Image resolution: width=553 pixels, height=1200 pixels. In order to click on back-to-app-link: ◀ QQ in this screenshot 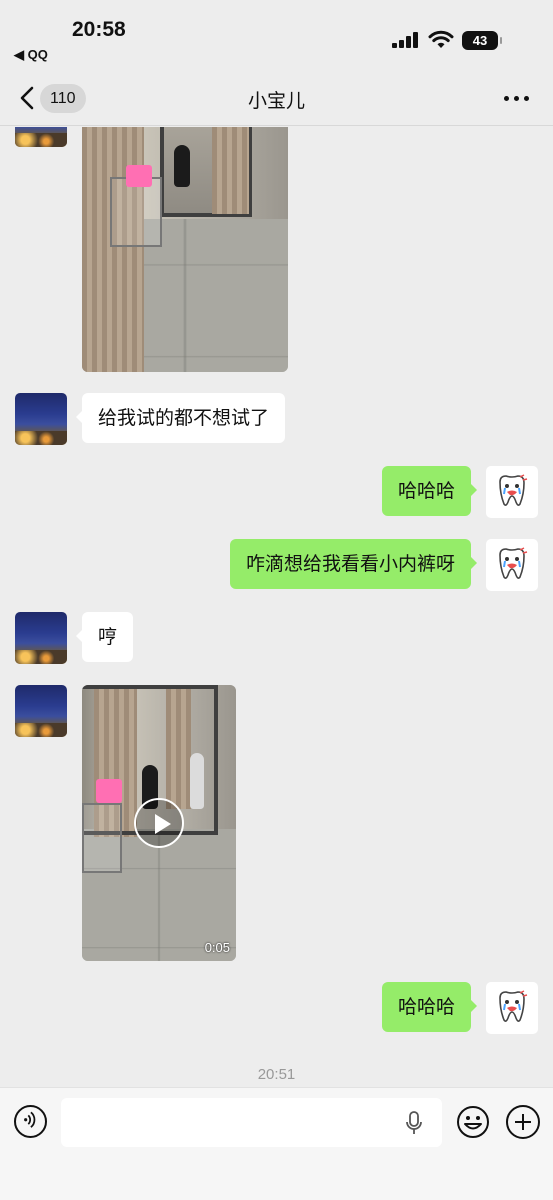, I will do `click(31, 55)`.